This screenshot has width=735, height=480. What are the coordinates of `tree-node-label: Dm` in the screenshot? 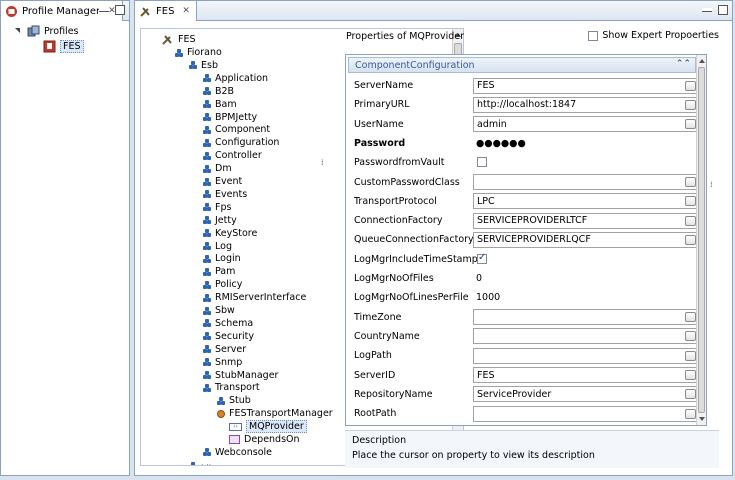 It's located at (223, 169).